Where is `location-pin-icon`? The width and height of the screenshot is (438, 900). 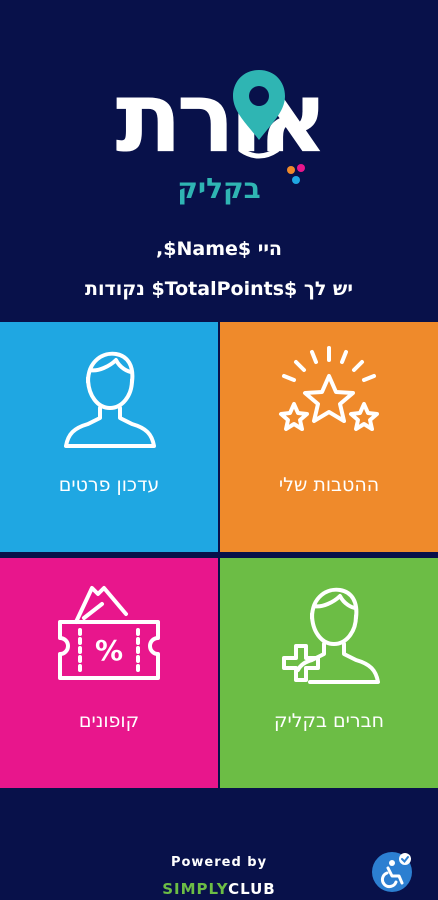
location-pin-icon is located at coordinates (259, 114).